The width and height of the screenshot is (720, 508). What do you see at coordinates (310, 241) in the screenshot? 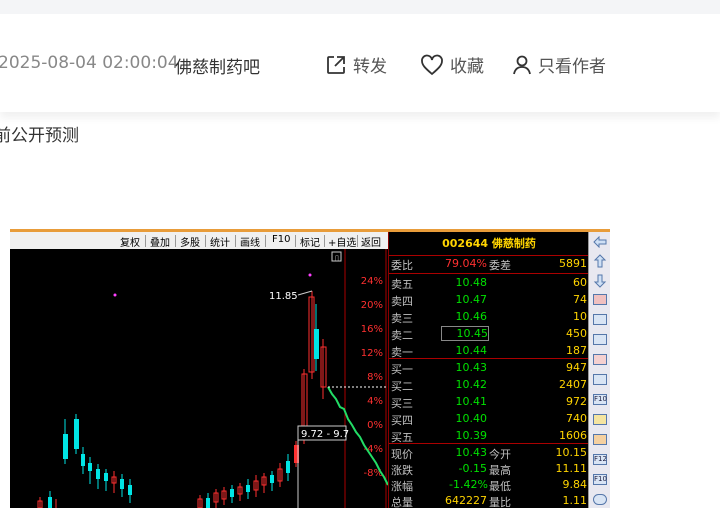
I see `toolbar-btn: 标记` at bounding box center [310, 241].